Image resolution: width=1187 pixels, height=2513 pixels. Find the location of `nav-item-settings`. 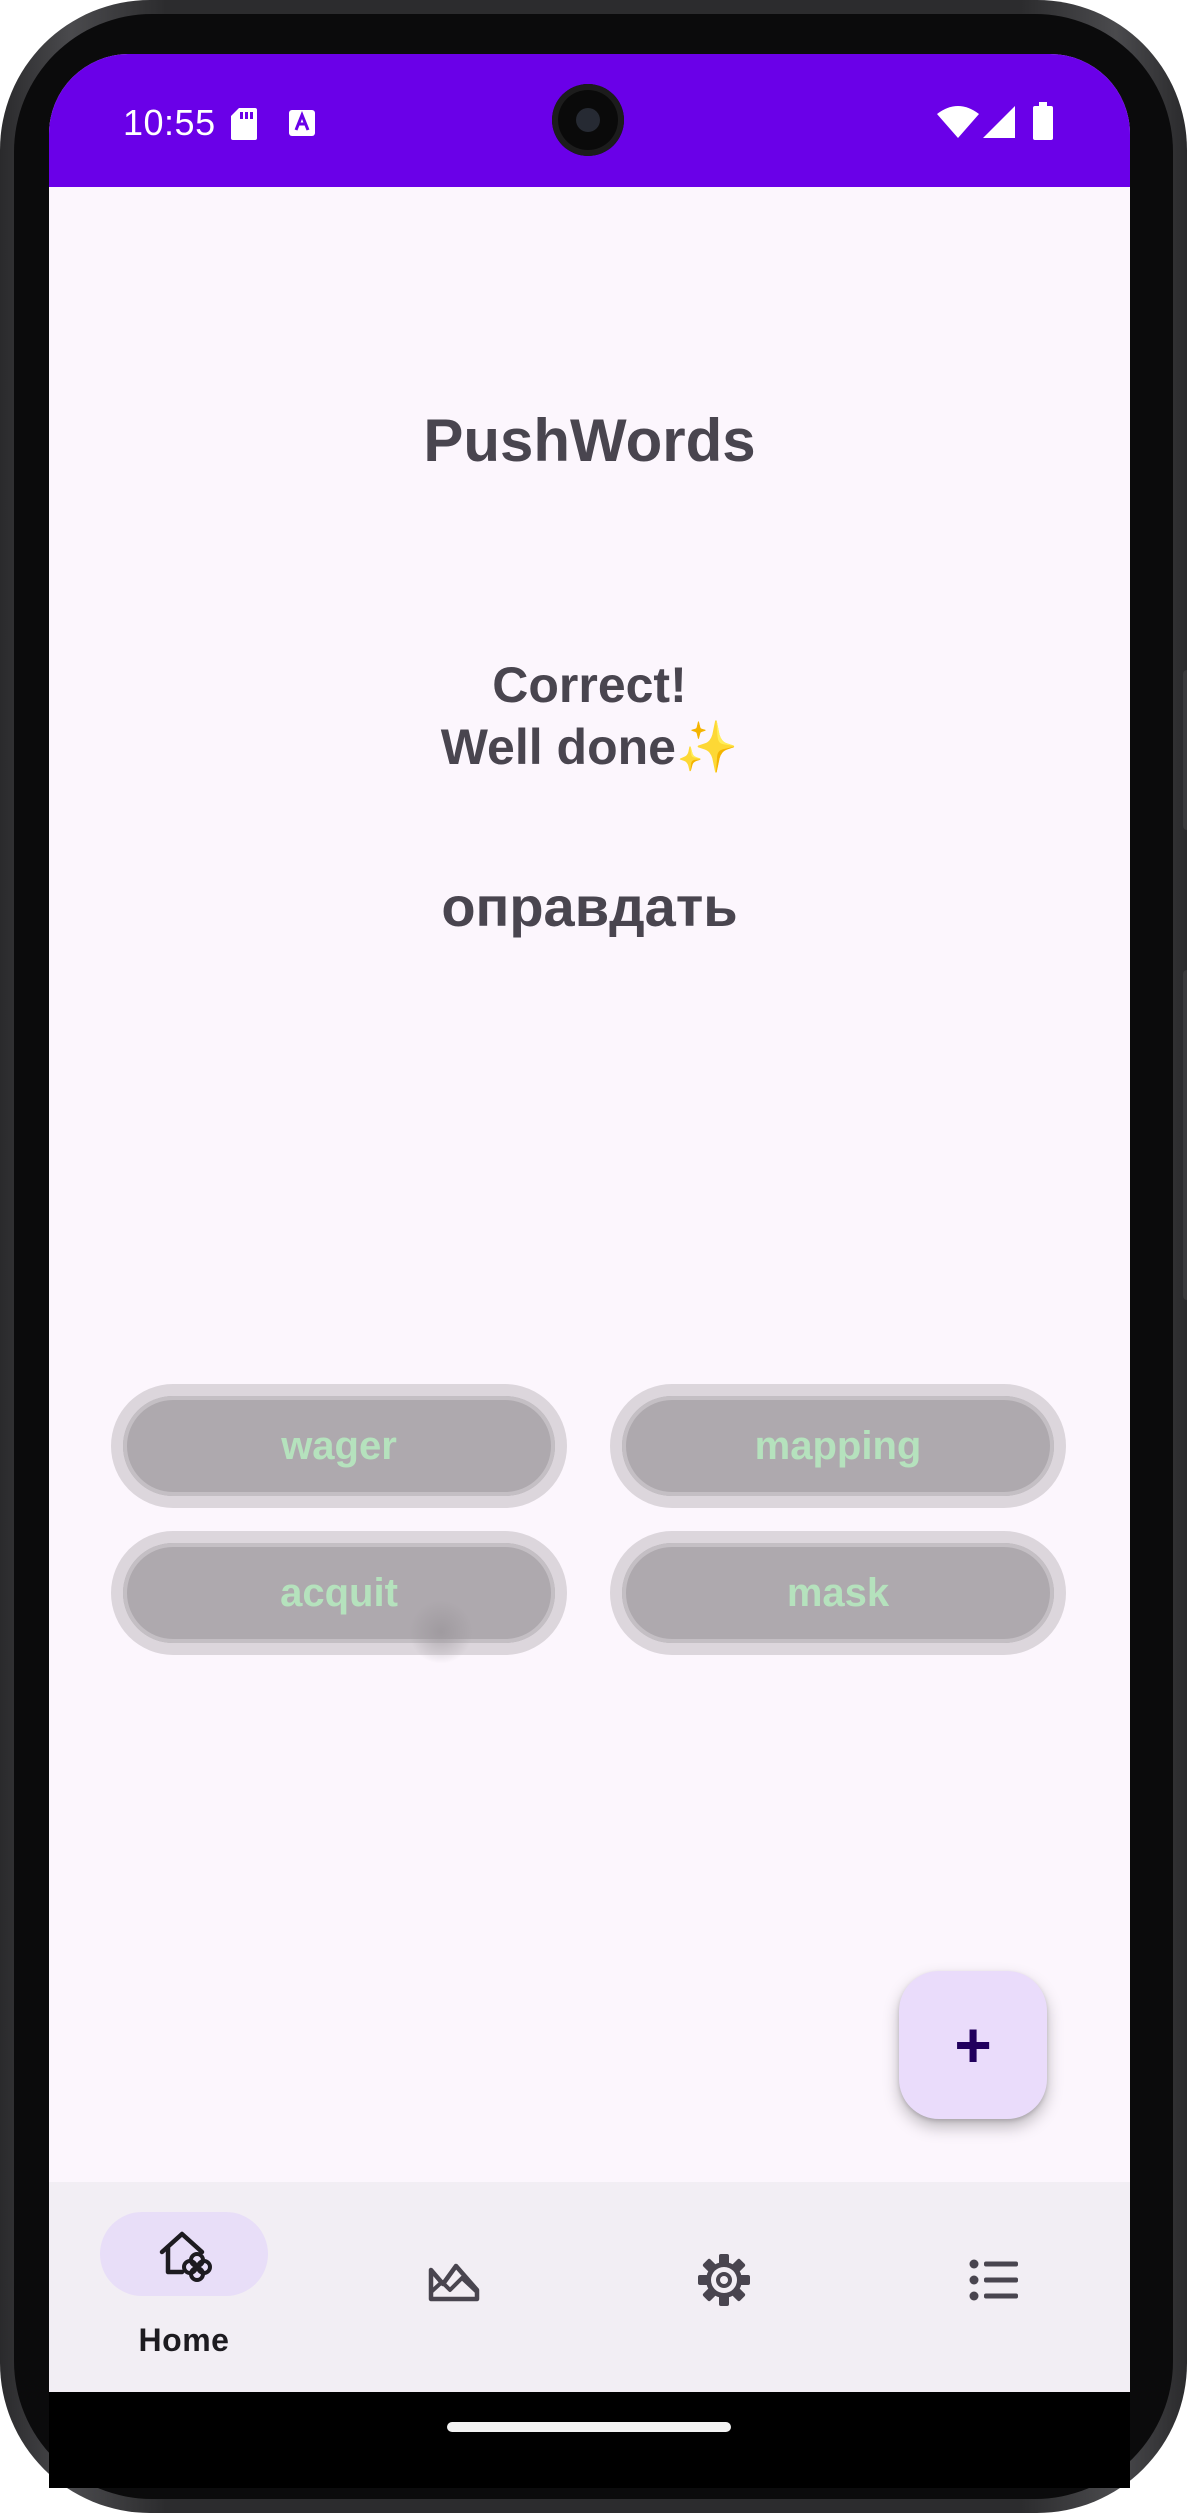

nav-item-settings is located at coordinates (724, 2287).